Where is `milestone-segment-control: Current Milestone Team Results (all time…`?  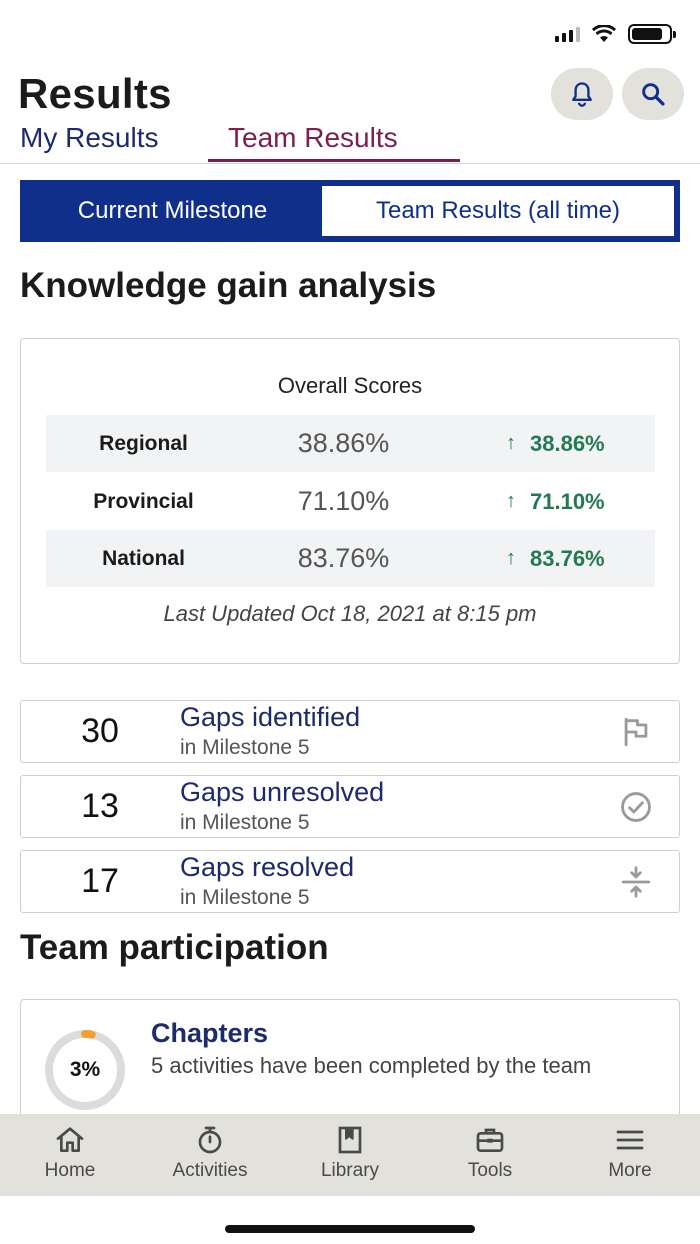
milestone-segment-control: Current Milestone Team Results (all time… is located at coordinates (350, 211).